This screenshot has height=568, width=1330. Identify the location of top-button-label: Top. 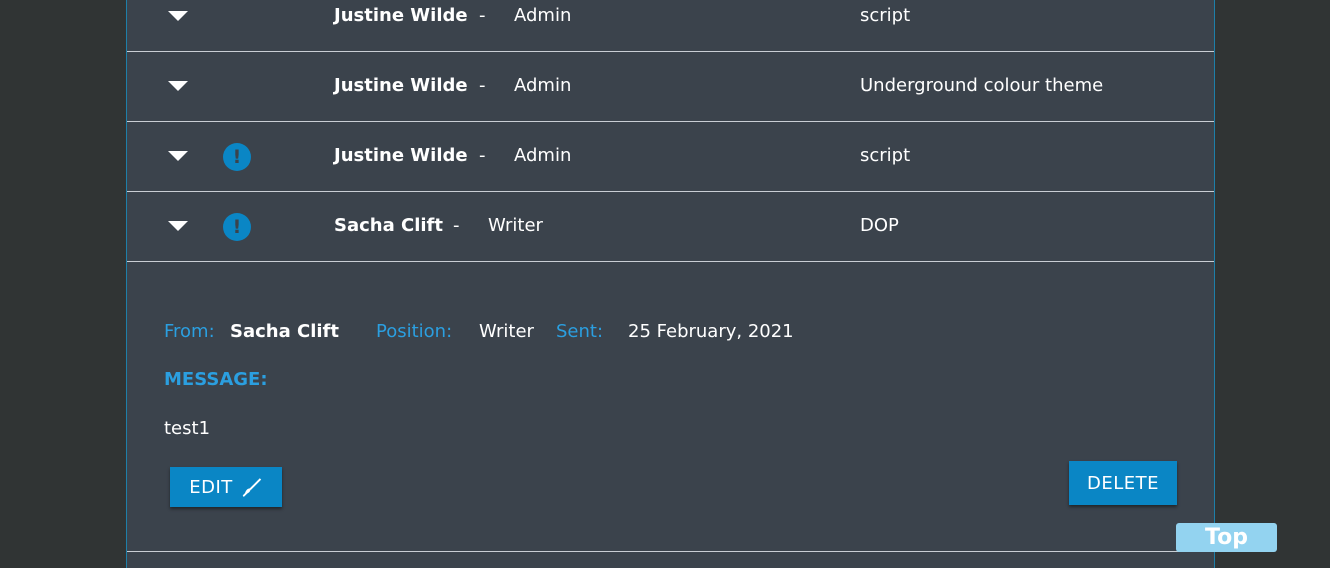
(1226, 537).